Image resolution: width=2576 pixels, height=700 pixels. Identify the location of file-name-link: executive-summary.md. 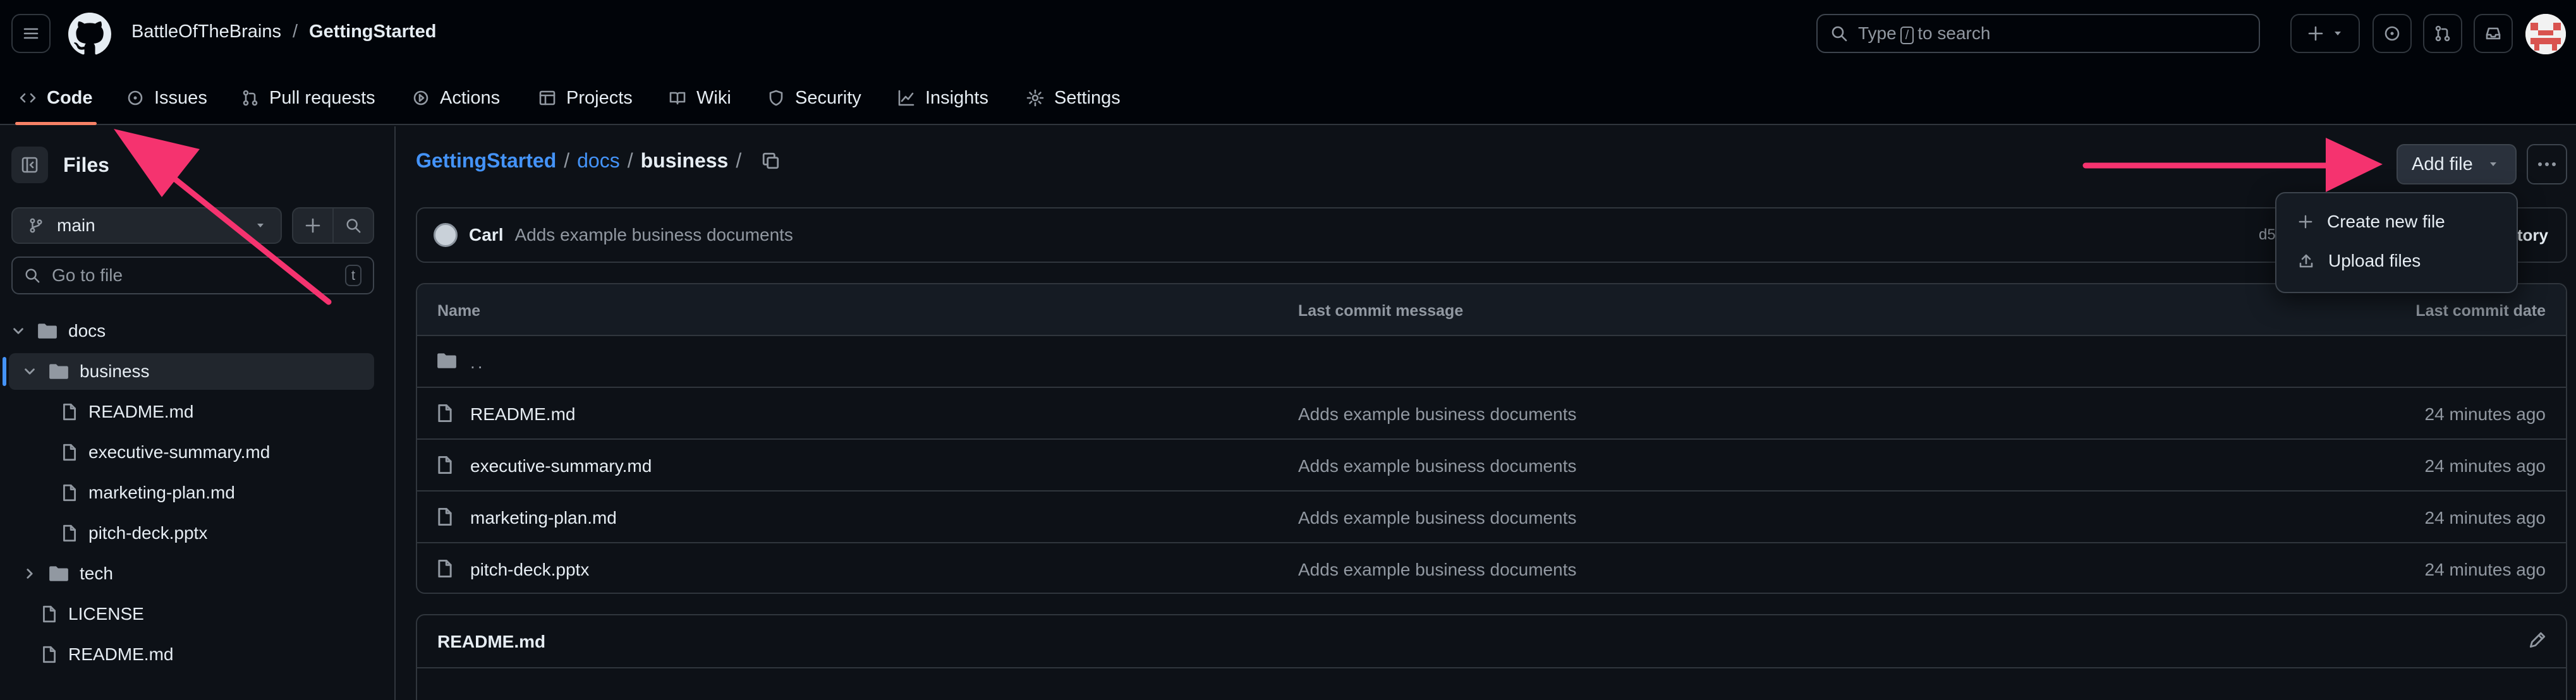
(561, 466).